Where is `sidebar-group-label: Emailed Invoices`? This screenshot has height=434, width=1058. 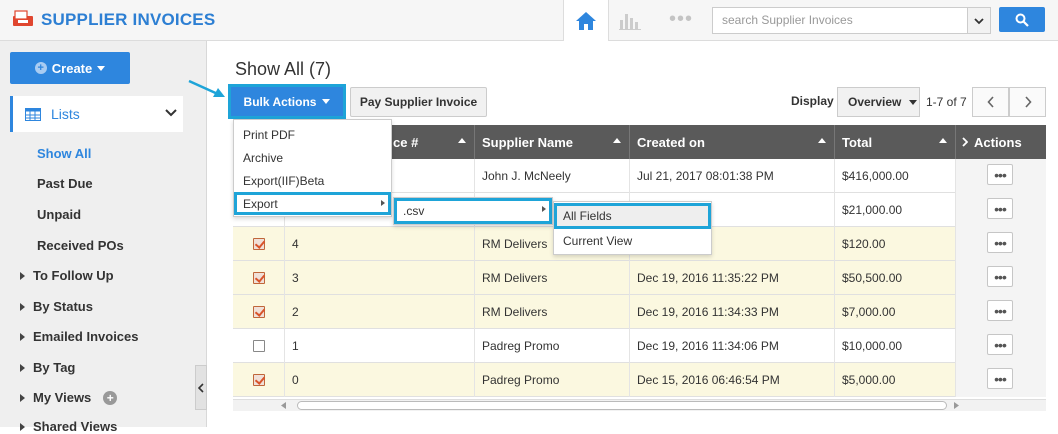
sidebar-group-label: Emailed Invoices is located at coordinates (86, 336).